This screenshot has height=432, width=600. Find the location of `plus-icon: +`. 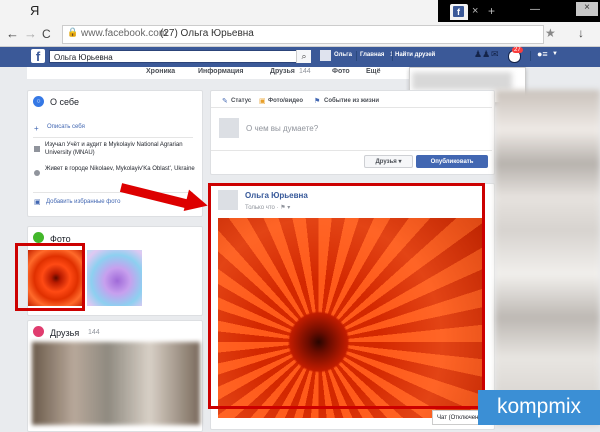

plus-icon: + is located at coordinates (36, 128).